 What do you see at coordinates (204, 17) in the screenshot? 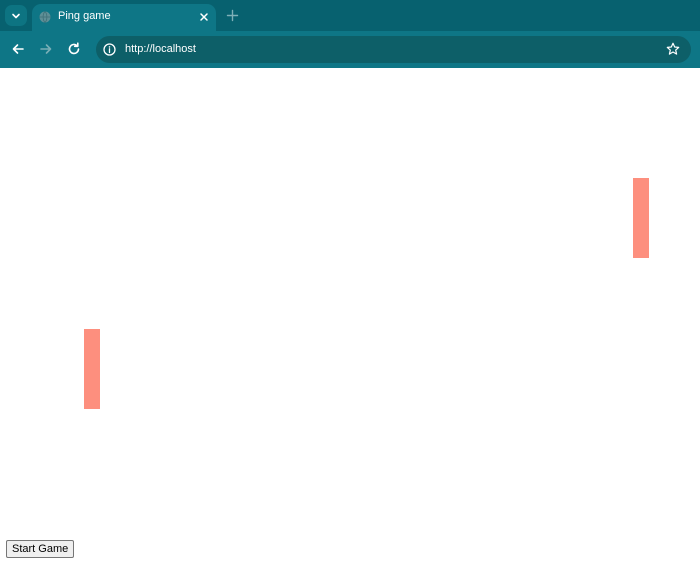
I see `close-icon` at bounding box center [204, 17].